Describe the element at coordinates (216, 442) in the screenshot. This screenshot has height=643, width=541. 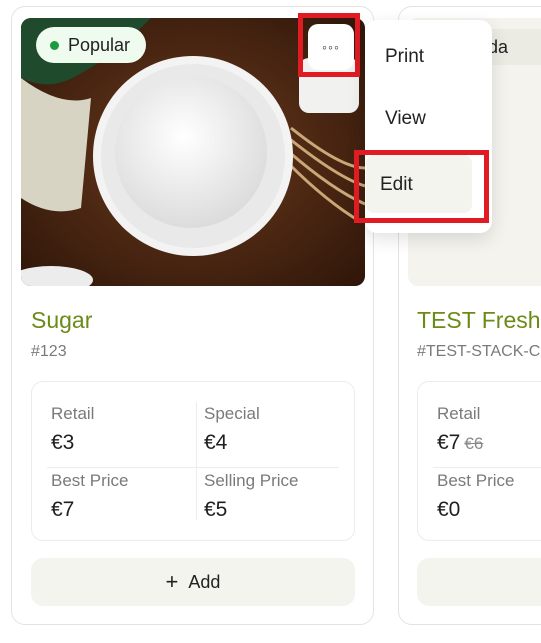
I see `price-value: €4` at that location.